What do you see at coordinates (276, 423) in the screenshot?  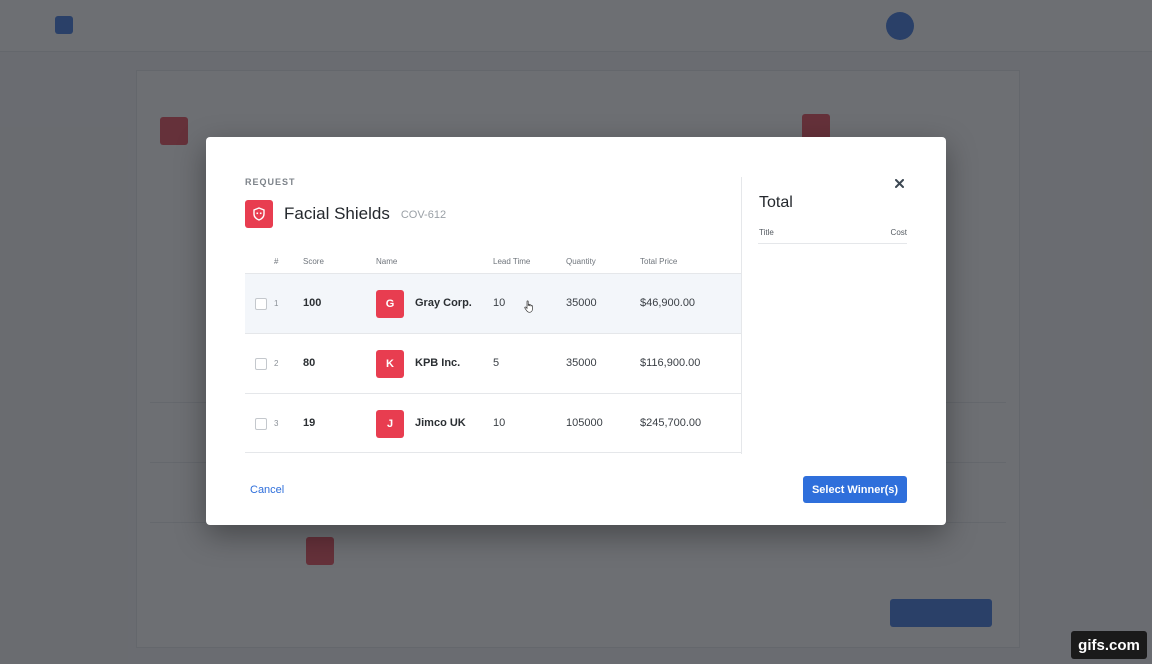 I see `row-index: 3` at bounding box center [276, 423].